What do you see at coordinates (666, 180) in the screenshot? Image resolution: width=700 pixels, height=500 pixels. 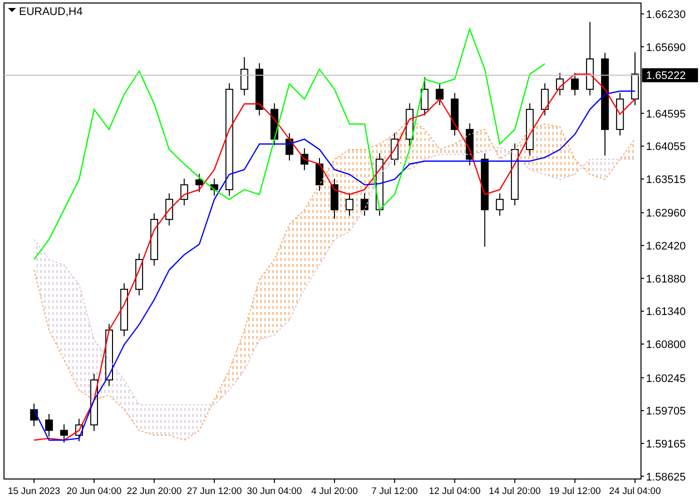 I see `price-axis-label: 1.63515` at bounding box center [666, 180].